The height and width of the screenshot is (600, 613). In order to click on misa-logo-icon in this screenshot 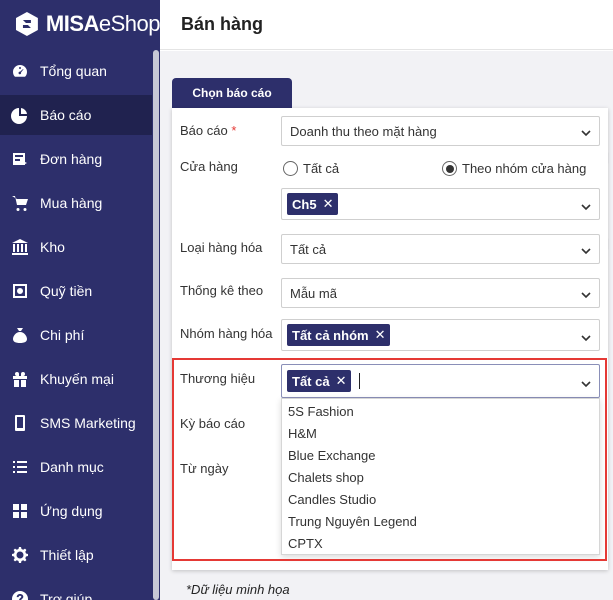, I will do `click(26, 24)`.